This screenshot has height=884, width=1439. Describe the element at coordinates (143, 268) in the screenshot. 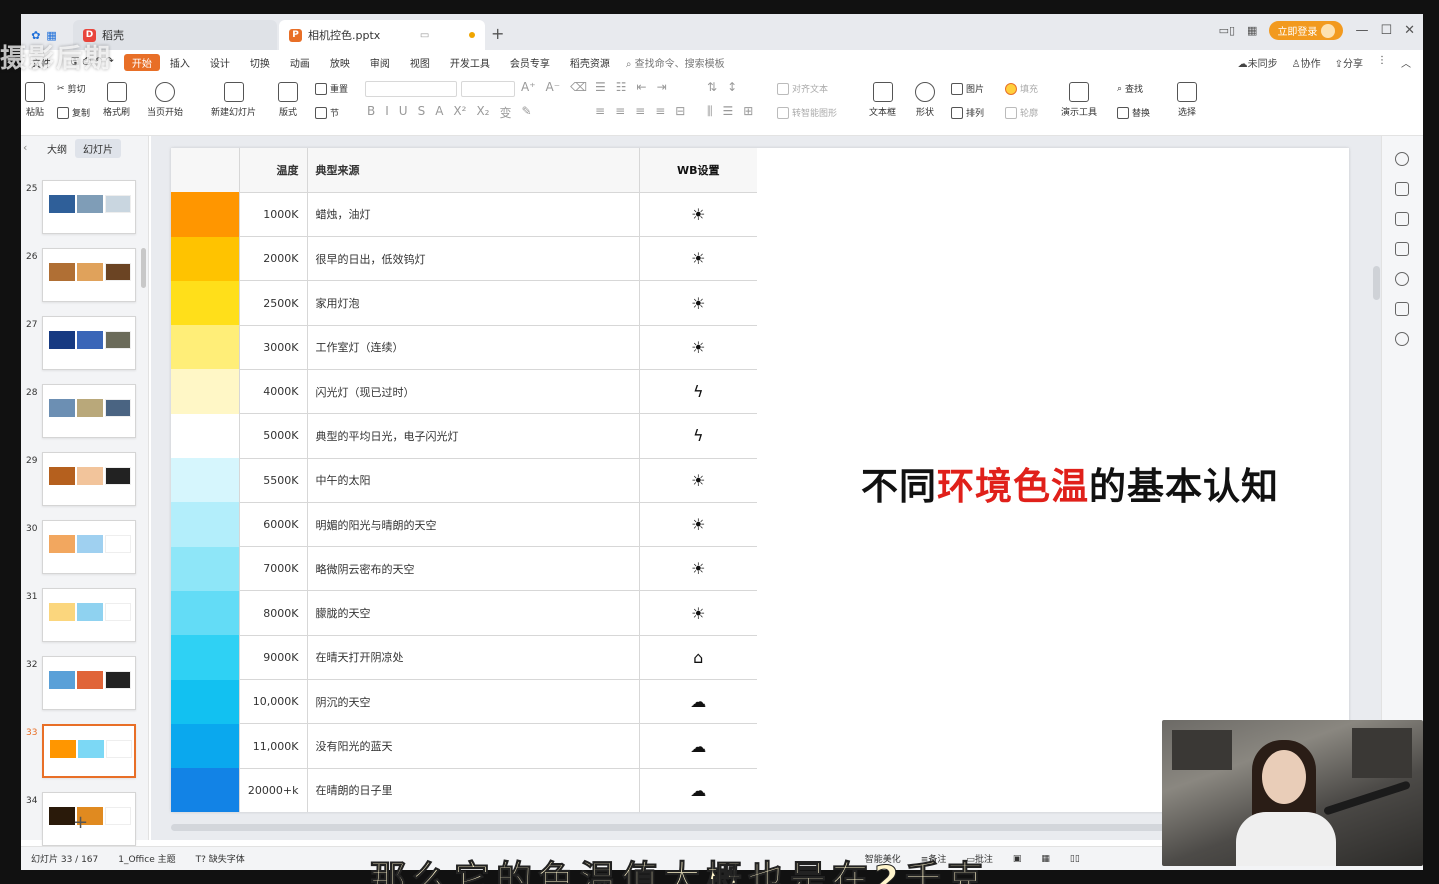

I see `panel-scrollbar` at that location.